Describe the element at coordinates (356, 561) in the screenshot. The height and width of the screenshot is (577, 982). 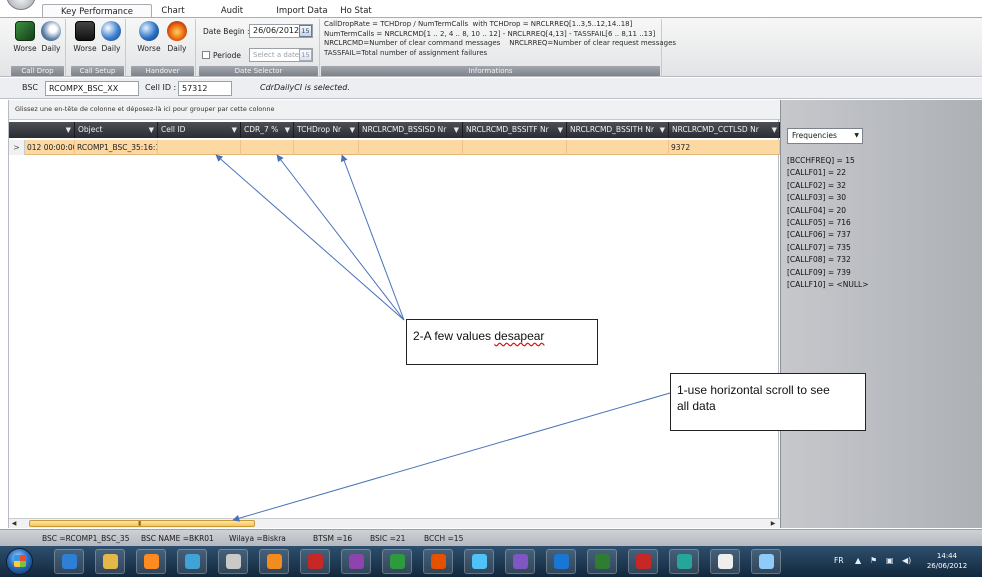
I see `taskbar-text-editor-button` at that location.